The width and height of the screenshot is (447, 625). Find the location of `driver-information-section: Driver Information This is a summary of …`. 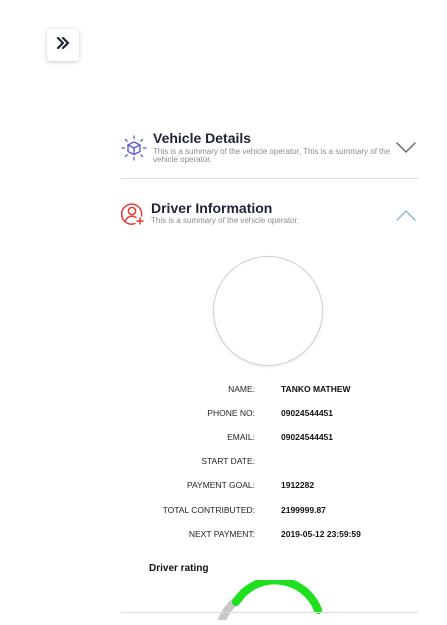

driver-information-section: Driver Information This is a summary of … is located at coordinates (269, 220).